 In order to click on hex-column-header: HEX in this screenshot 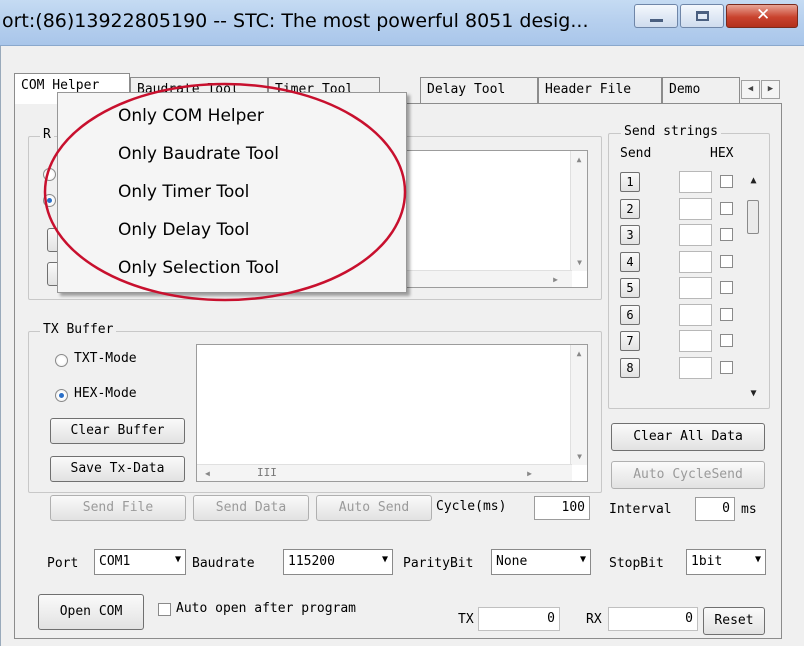, I will do `click(722, 153)`.